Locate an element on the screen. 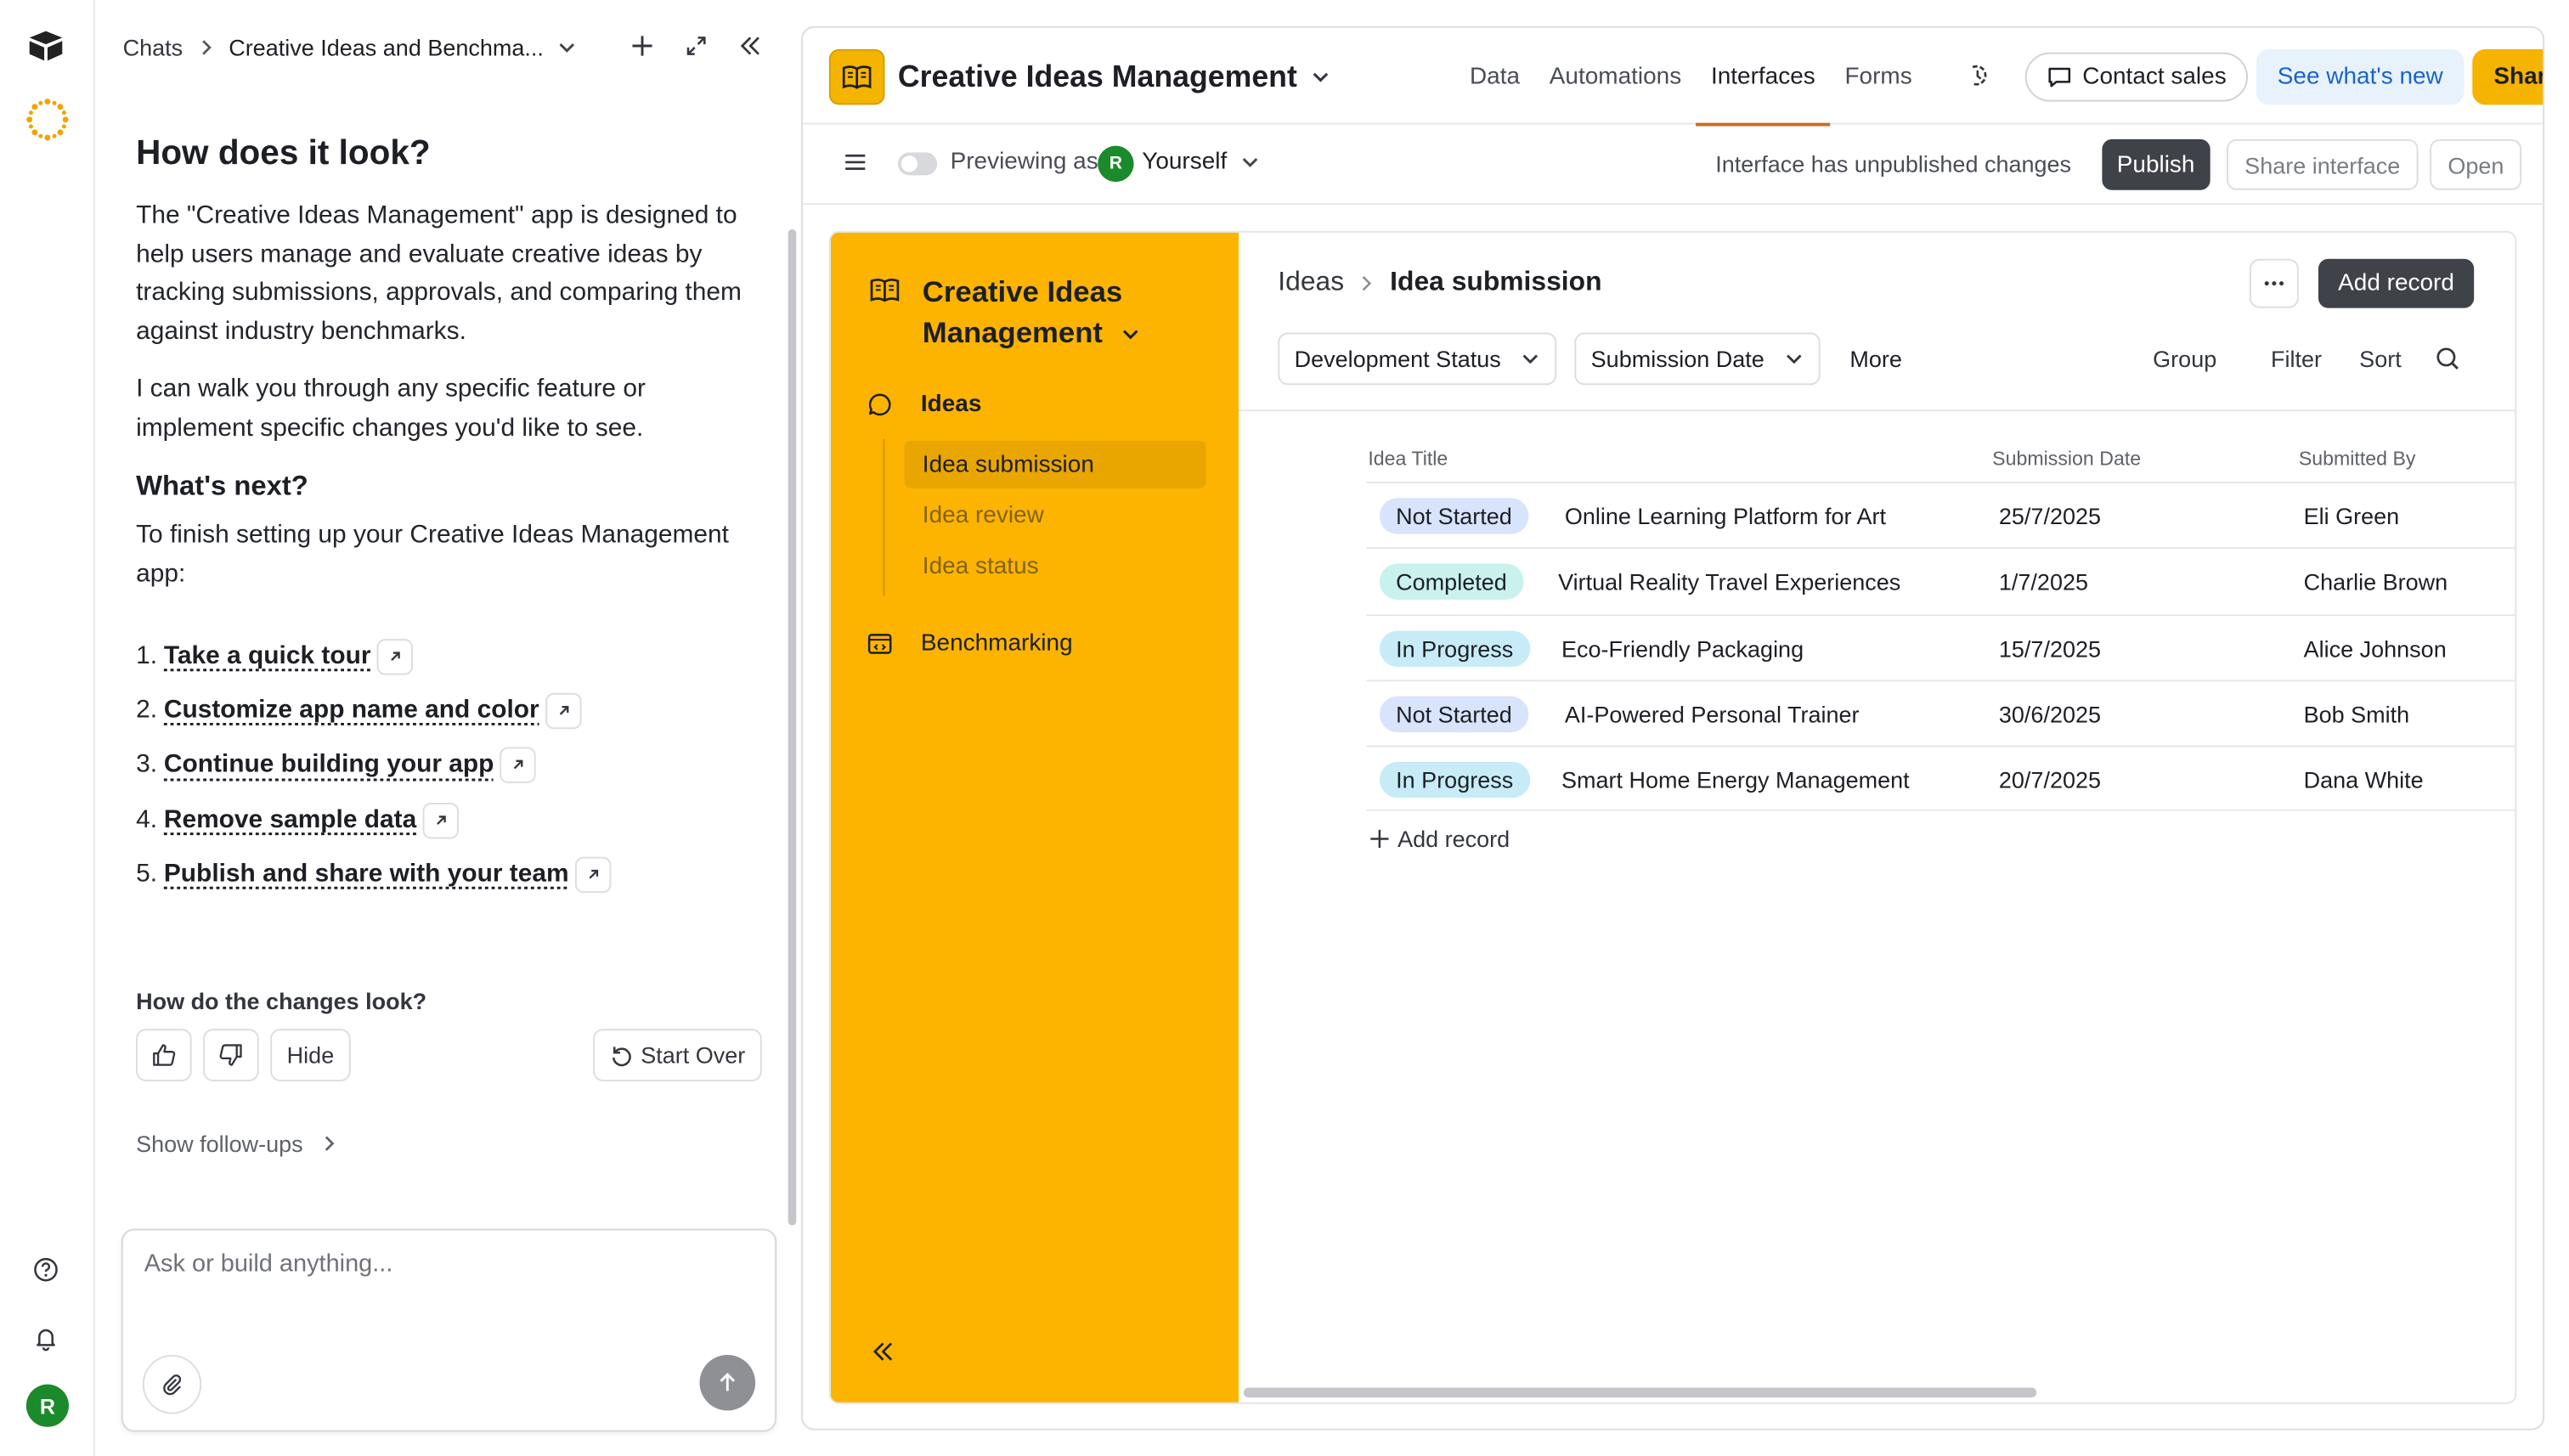 The height and width of the screenshot is (1456, 2569). group-button: Group is located at coordinates (2185, 359).